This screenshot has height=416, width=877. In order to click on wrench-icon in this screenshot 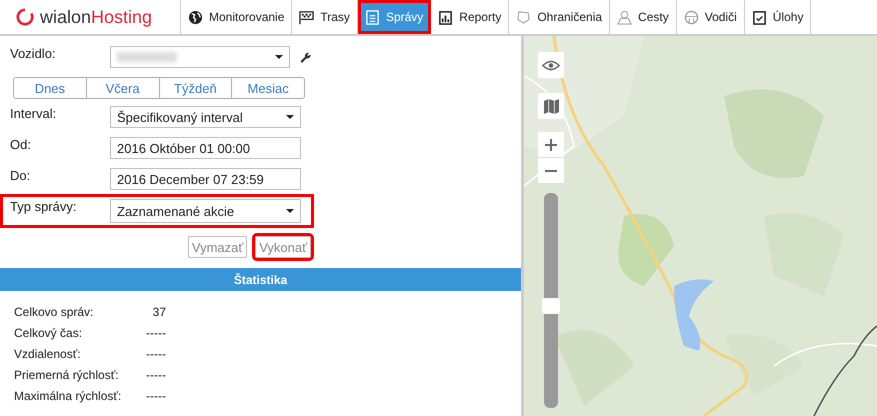, I will do `click(304, 57)`.